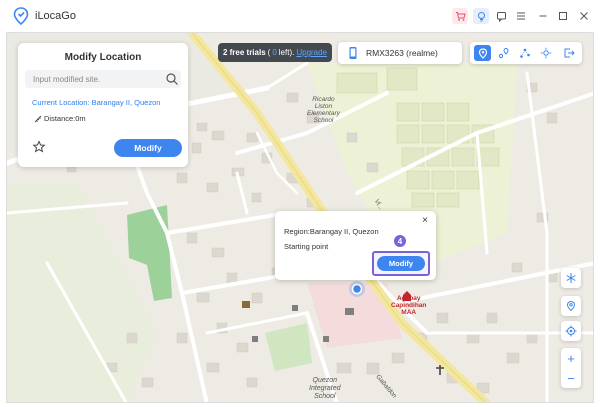 Image resolution: width=600 pixels, height=407 pixels. Describe the element at coordinates (286, 52) in the screenshot. I see `trial-suffix: left).` at that location.